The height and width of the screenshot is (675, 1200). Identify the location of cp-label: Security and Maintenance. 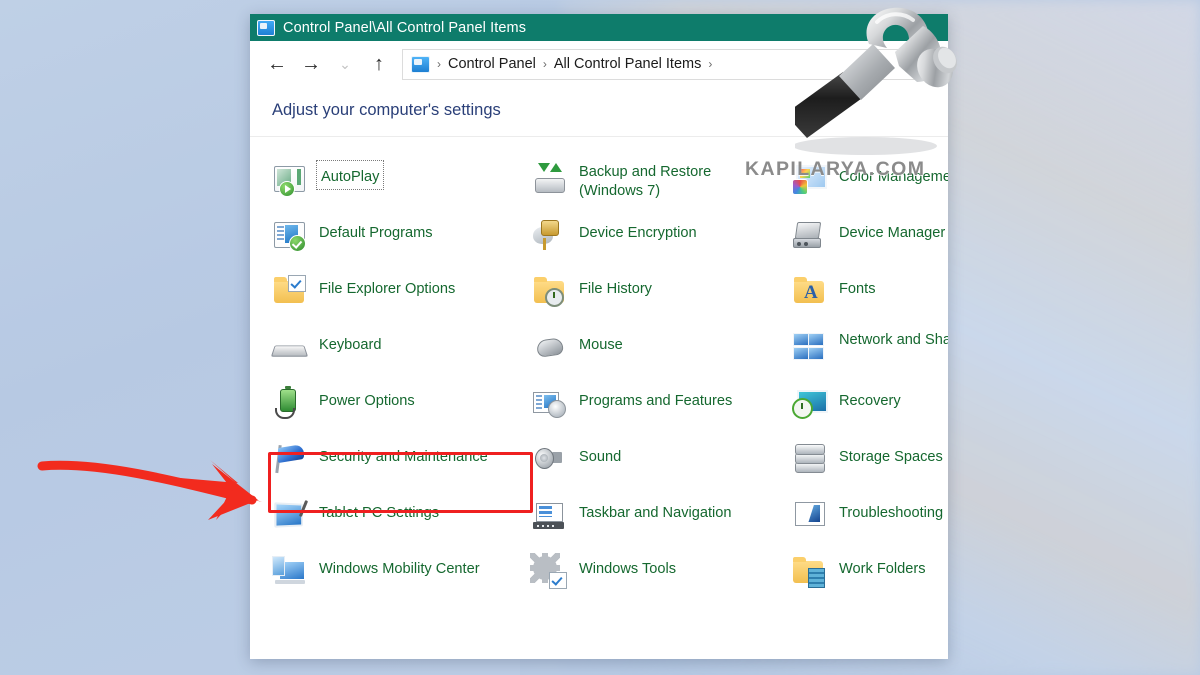
(403, 457).